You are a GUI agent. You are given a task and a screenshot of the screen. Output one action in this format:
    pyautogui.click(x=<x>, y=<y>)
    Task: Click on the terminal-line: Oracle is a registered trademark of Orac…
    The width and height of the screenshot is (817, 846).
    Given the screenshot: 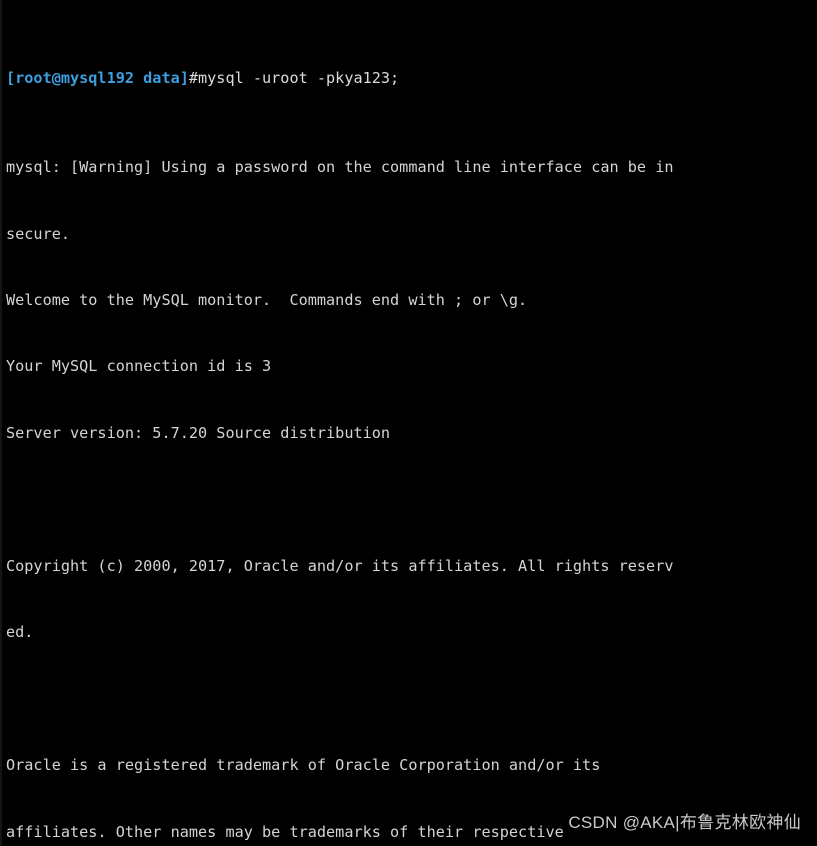 What is the action you would take?
    pyautogui.click(x=303, y=765)
    